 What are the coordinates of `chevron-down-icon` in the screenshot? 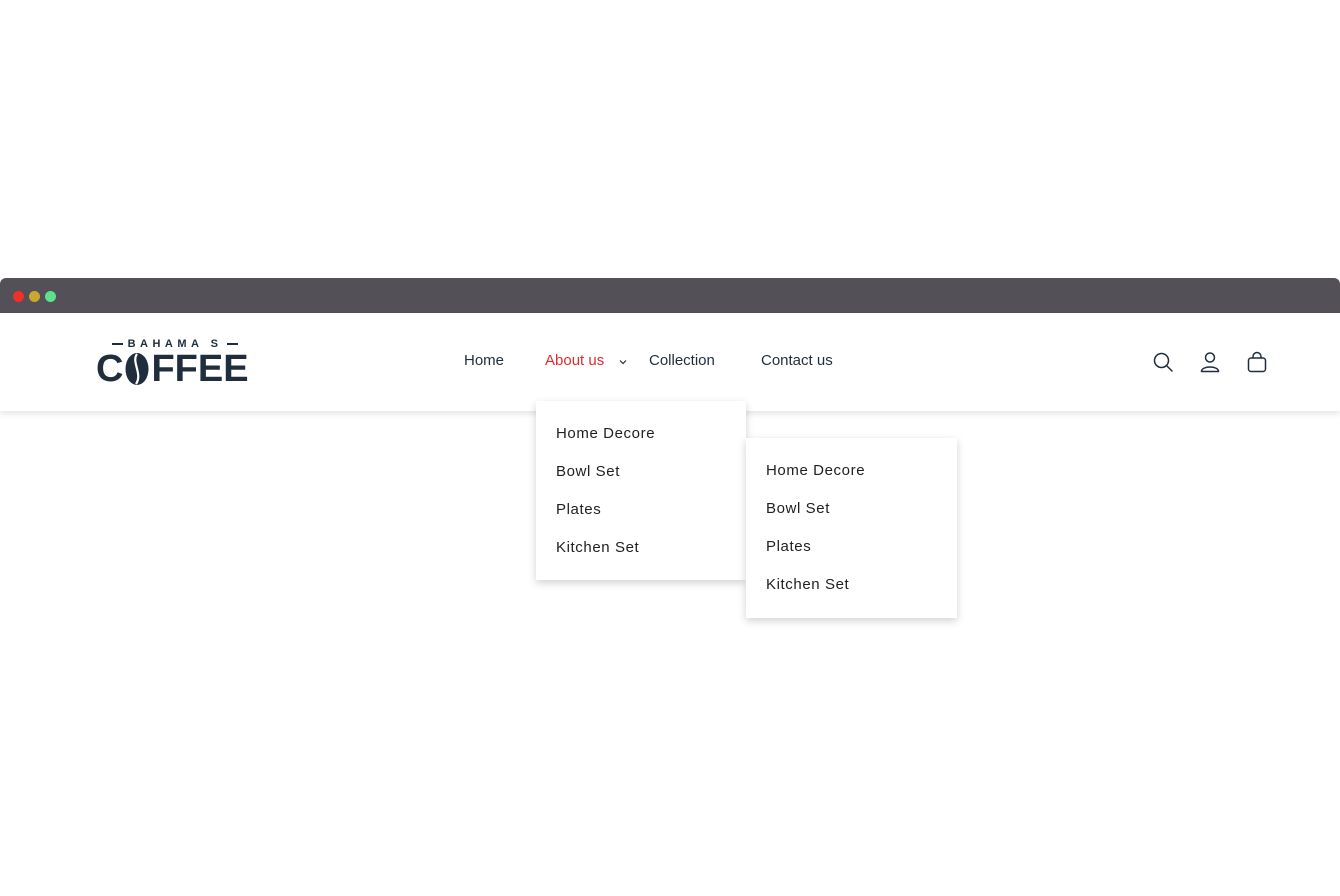 It's located at (623, 362).